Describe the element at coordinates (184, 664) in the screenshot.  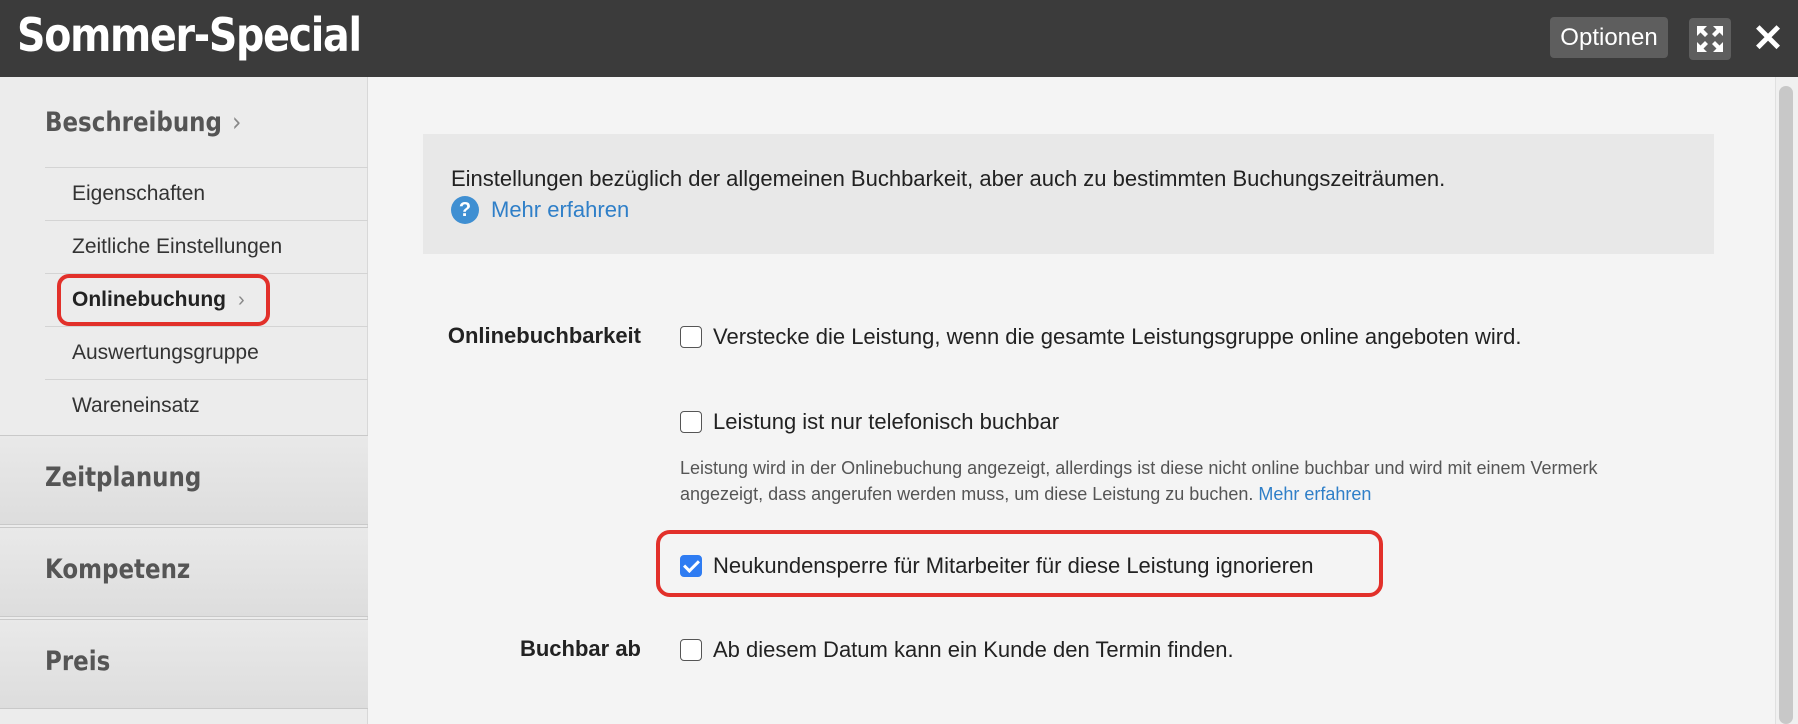
I see `sidebar-group-preis: Preis` at that location.